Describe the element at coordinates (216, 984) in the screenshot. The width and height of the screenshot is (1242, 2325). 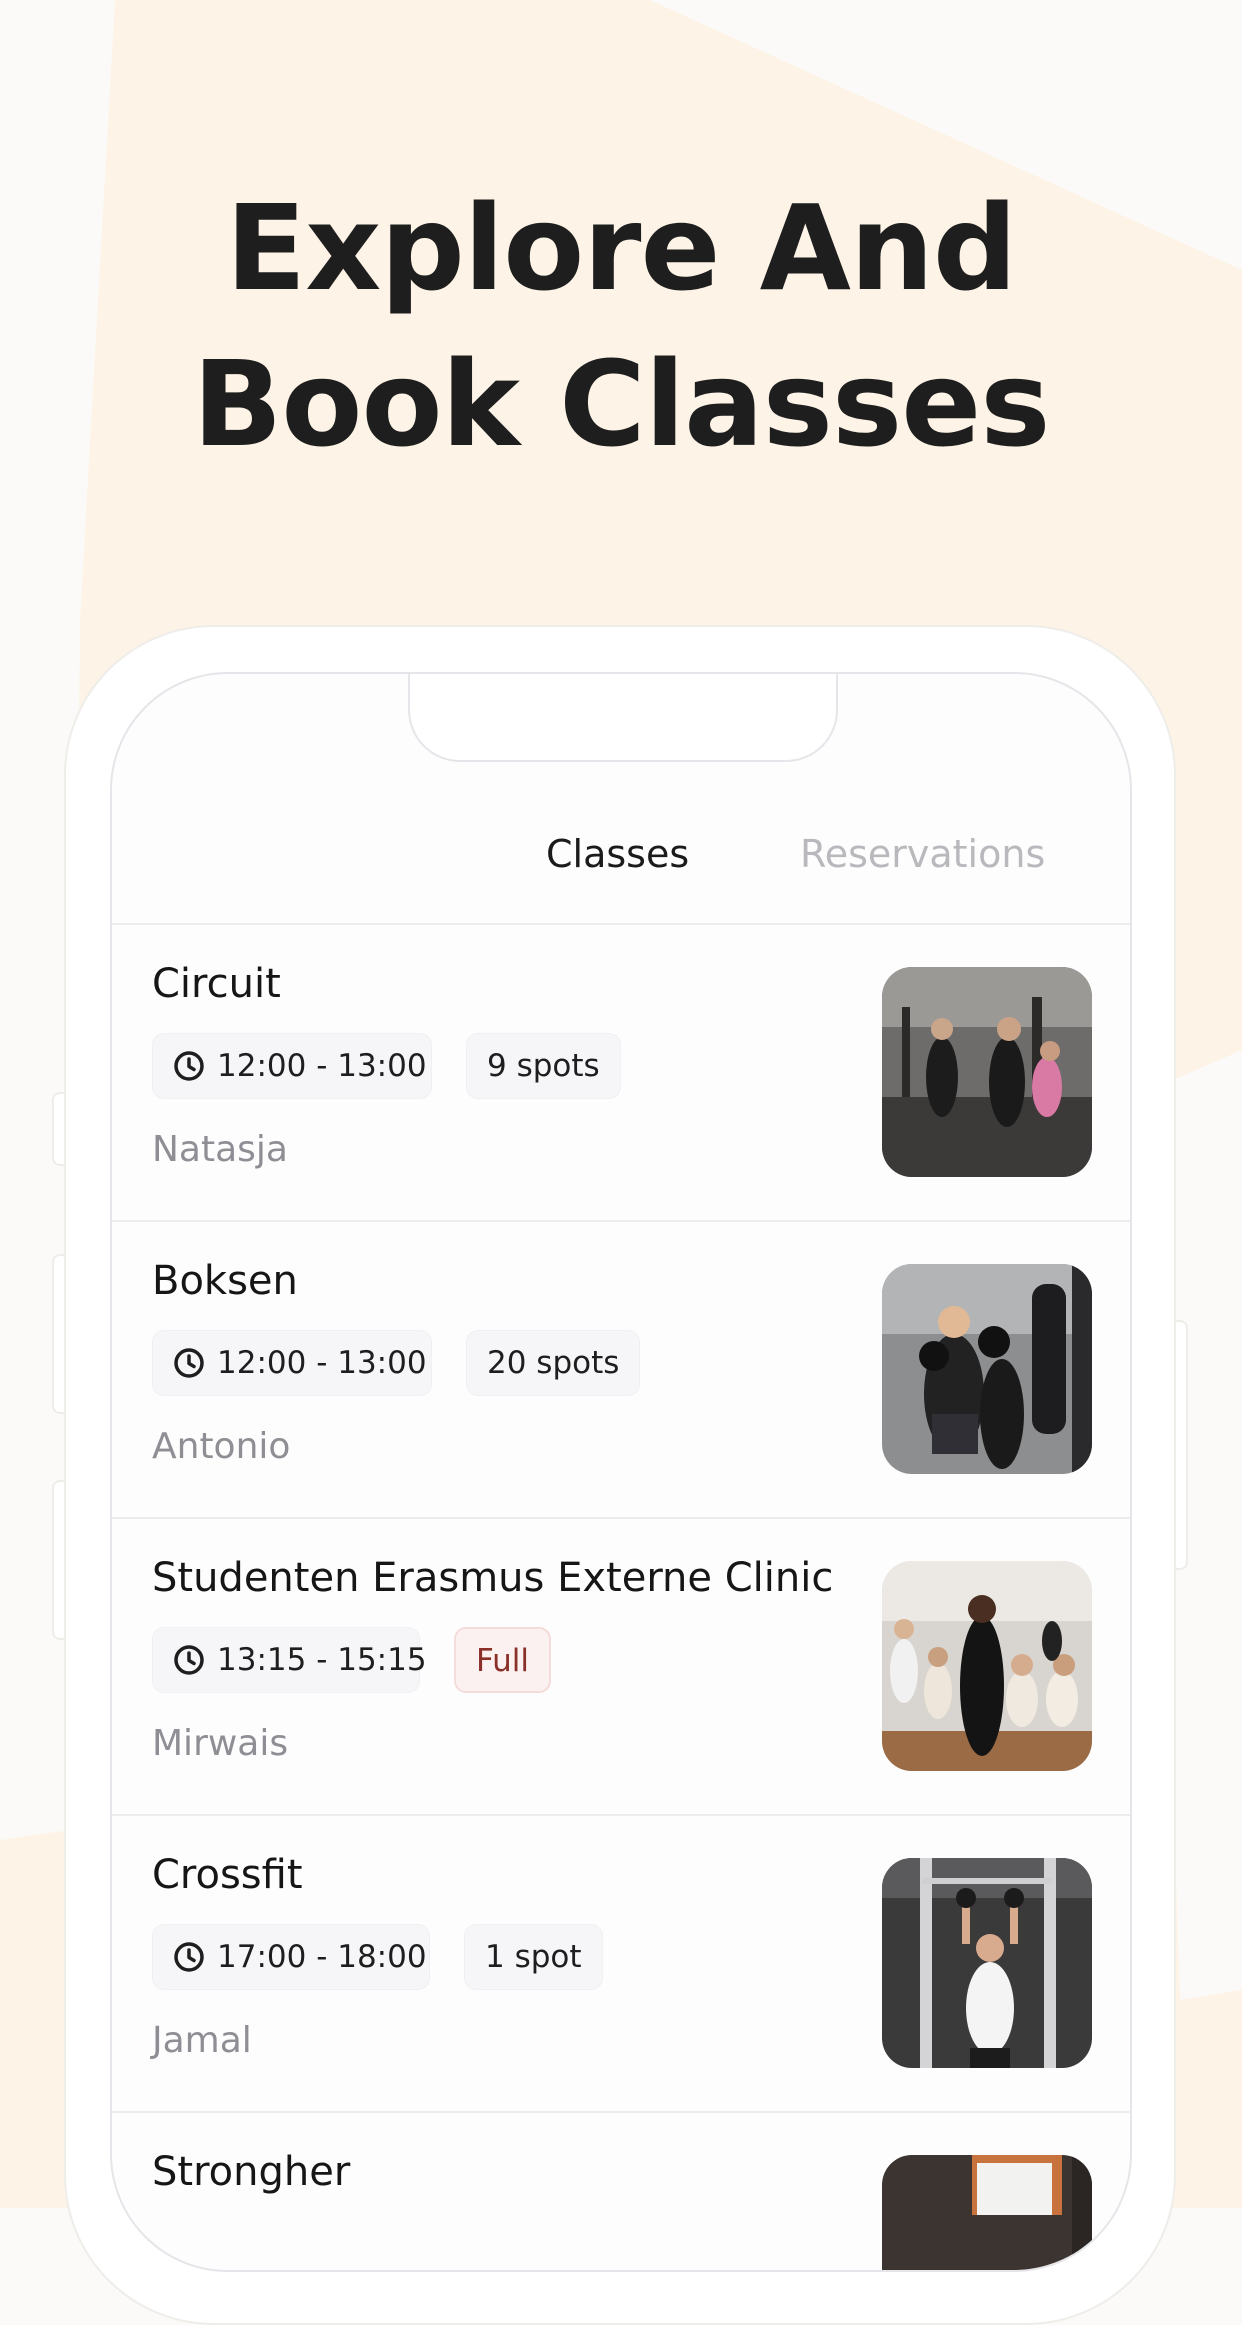
I see `class-title: Circuit` at that location.